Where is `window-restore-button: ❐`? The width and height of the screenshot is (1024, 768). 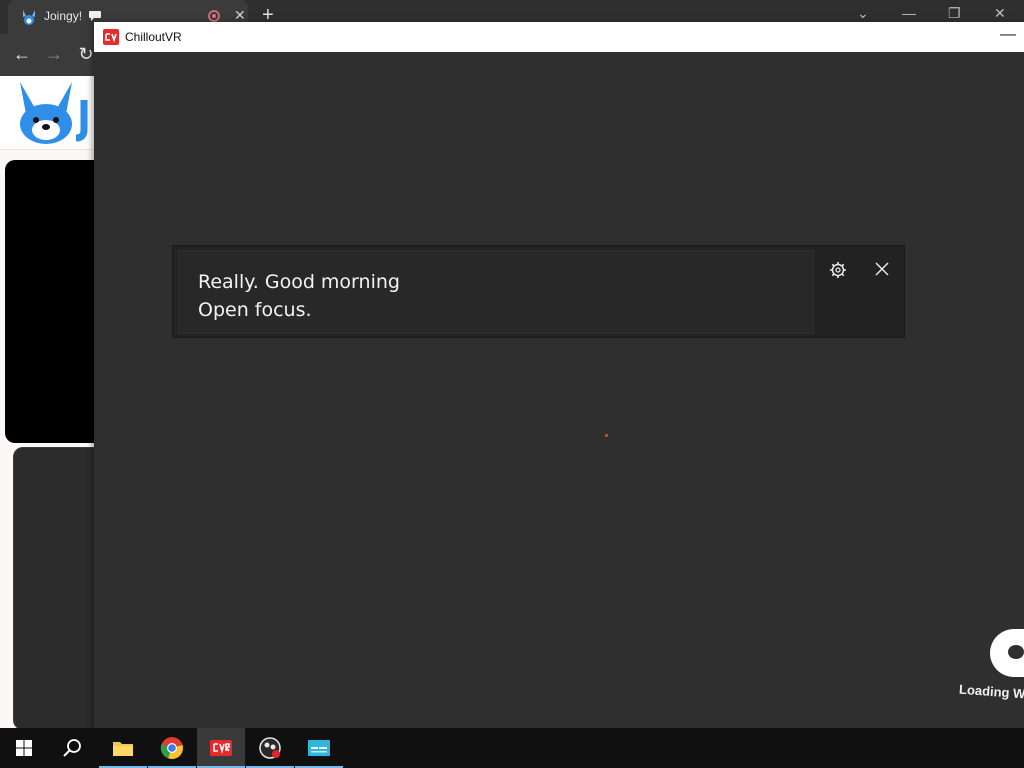
window-restore-button: ❐ is located at coordinates (954, 13).